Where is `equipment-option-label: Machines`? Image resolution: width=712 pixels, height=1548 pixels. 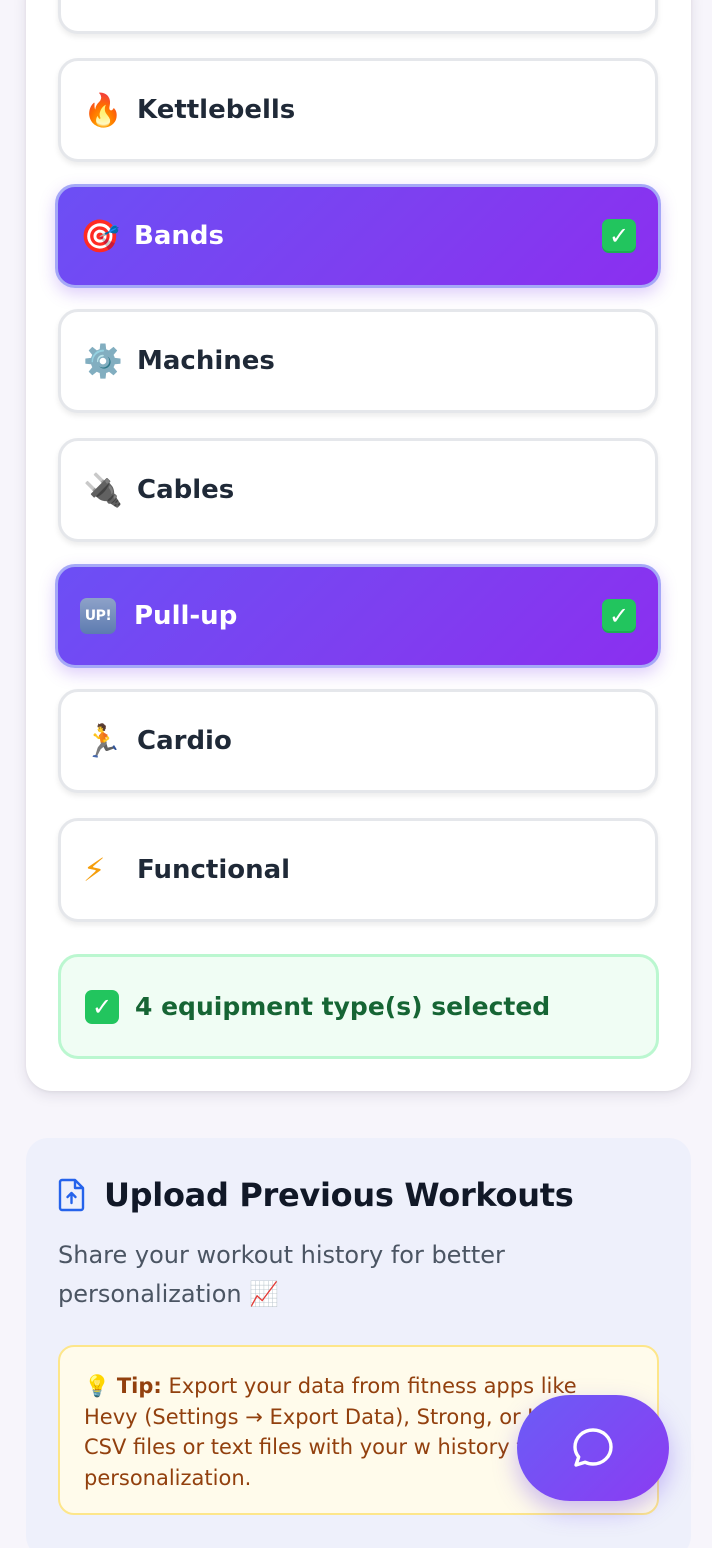
equipment-option-label: Machines is located at coordinates (206, 361).